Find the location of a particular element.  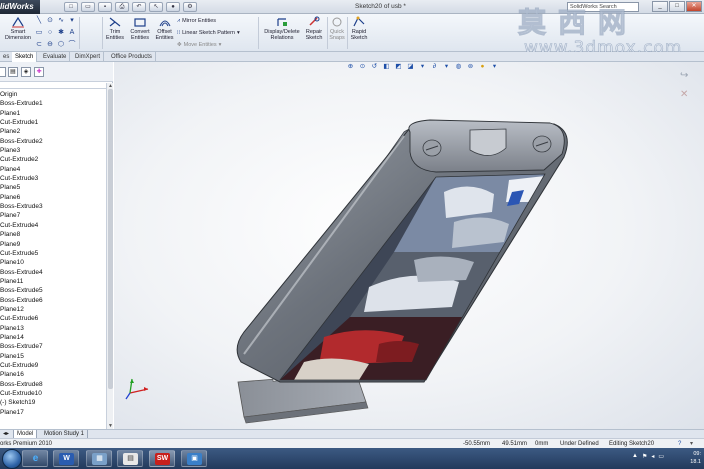

move-entities-button: ✥ Move Entities ▾ is located at coordinates (199, 45).